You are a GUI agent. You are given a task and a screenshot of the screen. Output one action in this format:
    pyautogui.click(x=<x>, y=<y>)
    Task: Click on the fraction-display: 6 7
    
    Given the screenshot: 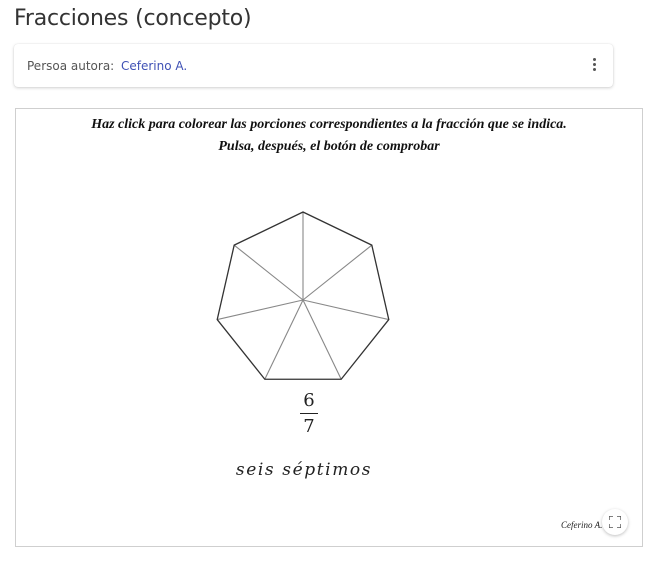 What is the action you would take?
    pyautogui.click(x=309, y=414)
    